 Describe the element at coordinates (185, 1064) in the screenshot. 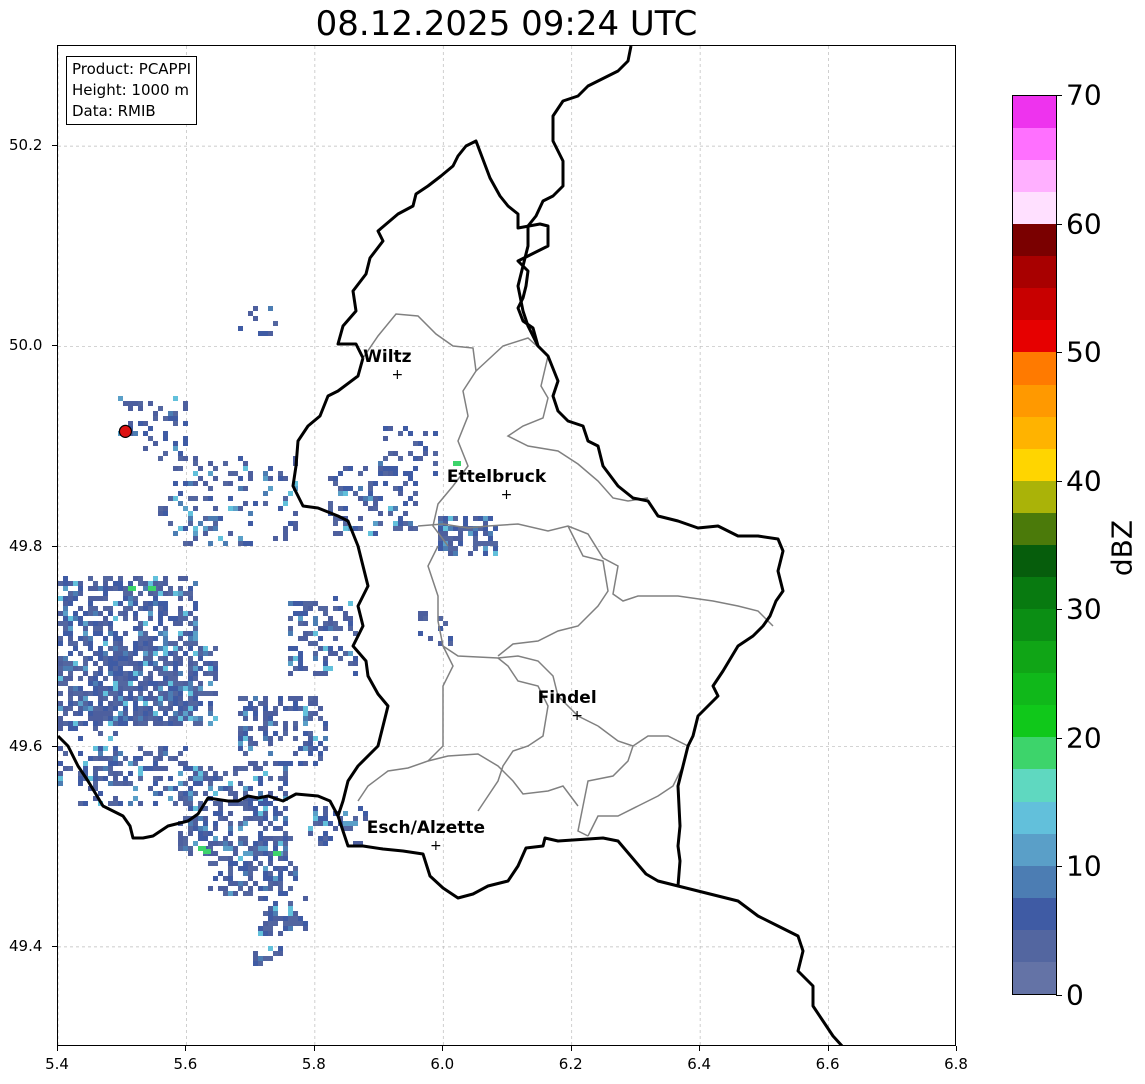

I see `x-tick-label: 5.6` at that location.